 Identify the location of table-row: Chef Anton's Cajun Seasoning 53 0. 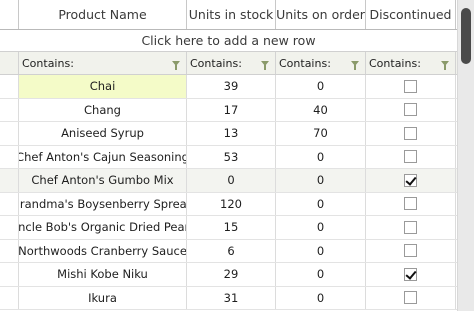
(228, 157).